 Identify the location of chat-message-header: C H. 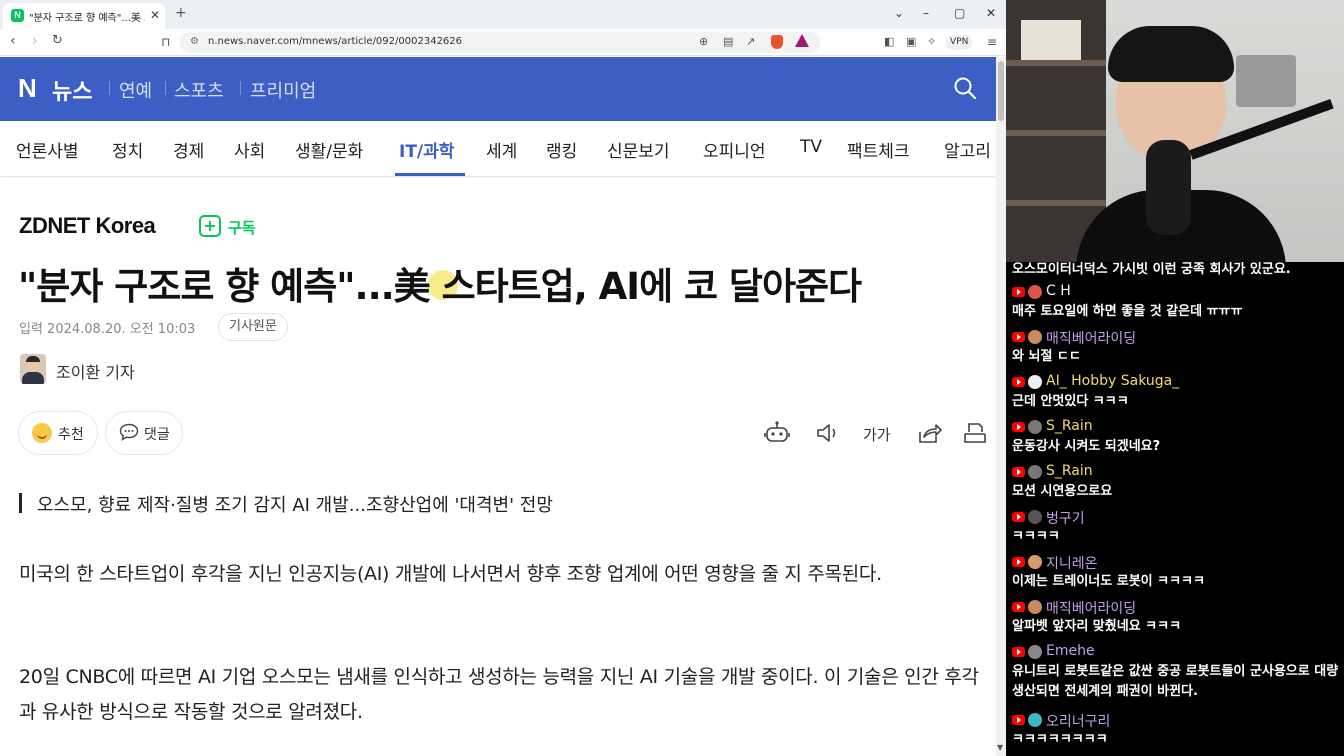
(1177, 292).